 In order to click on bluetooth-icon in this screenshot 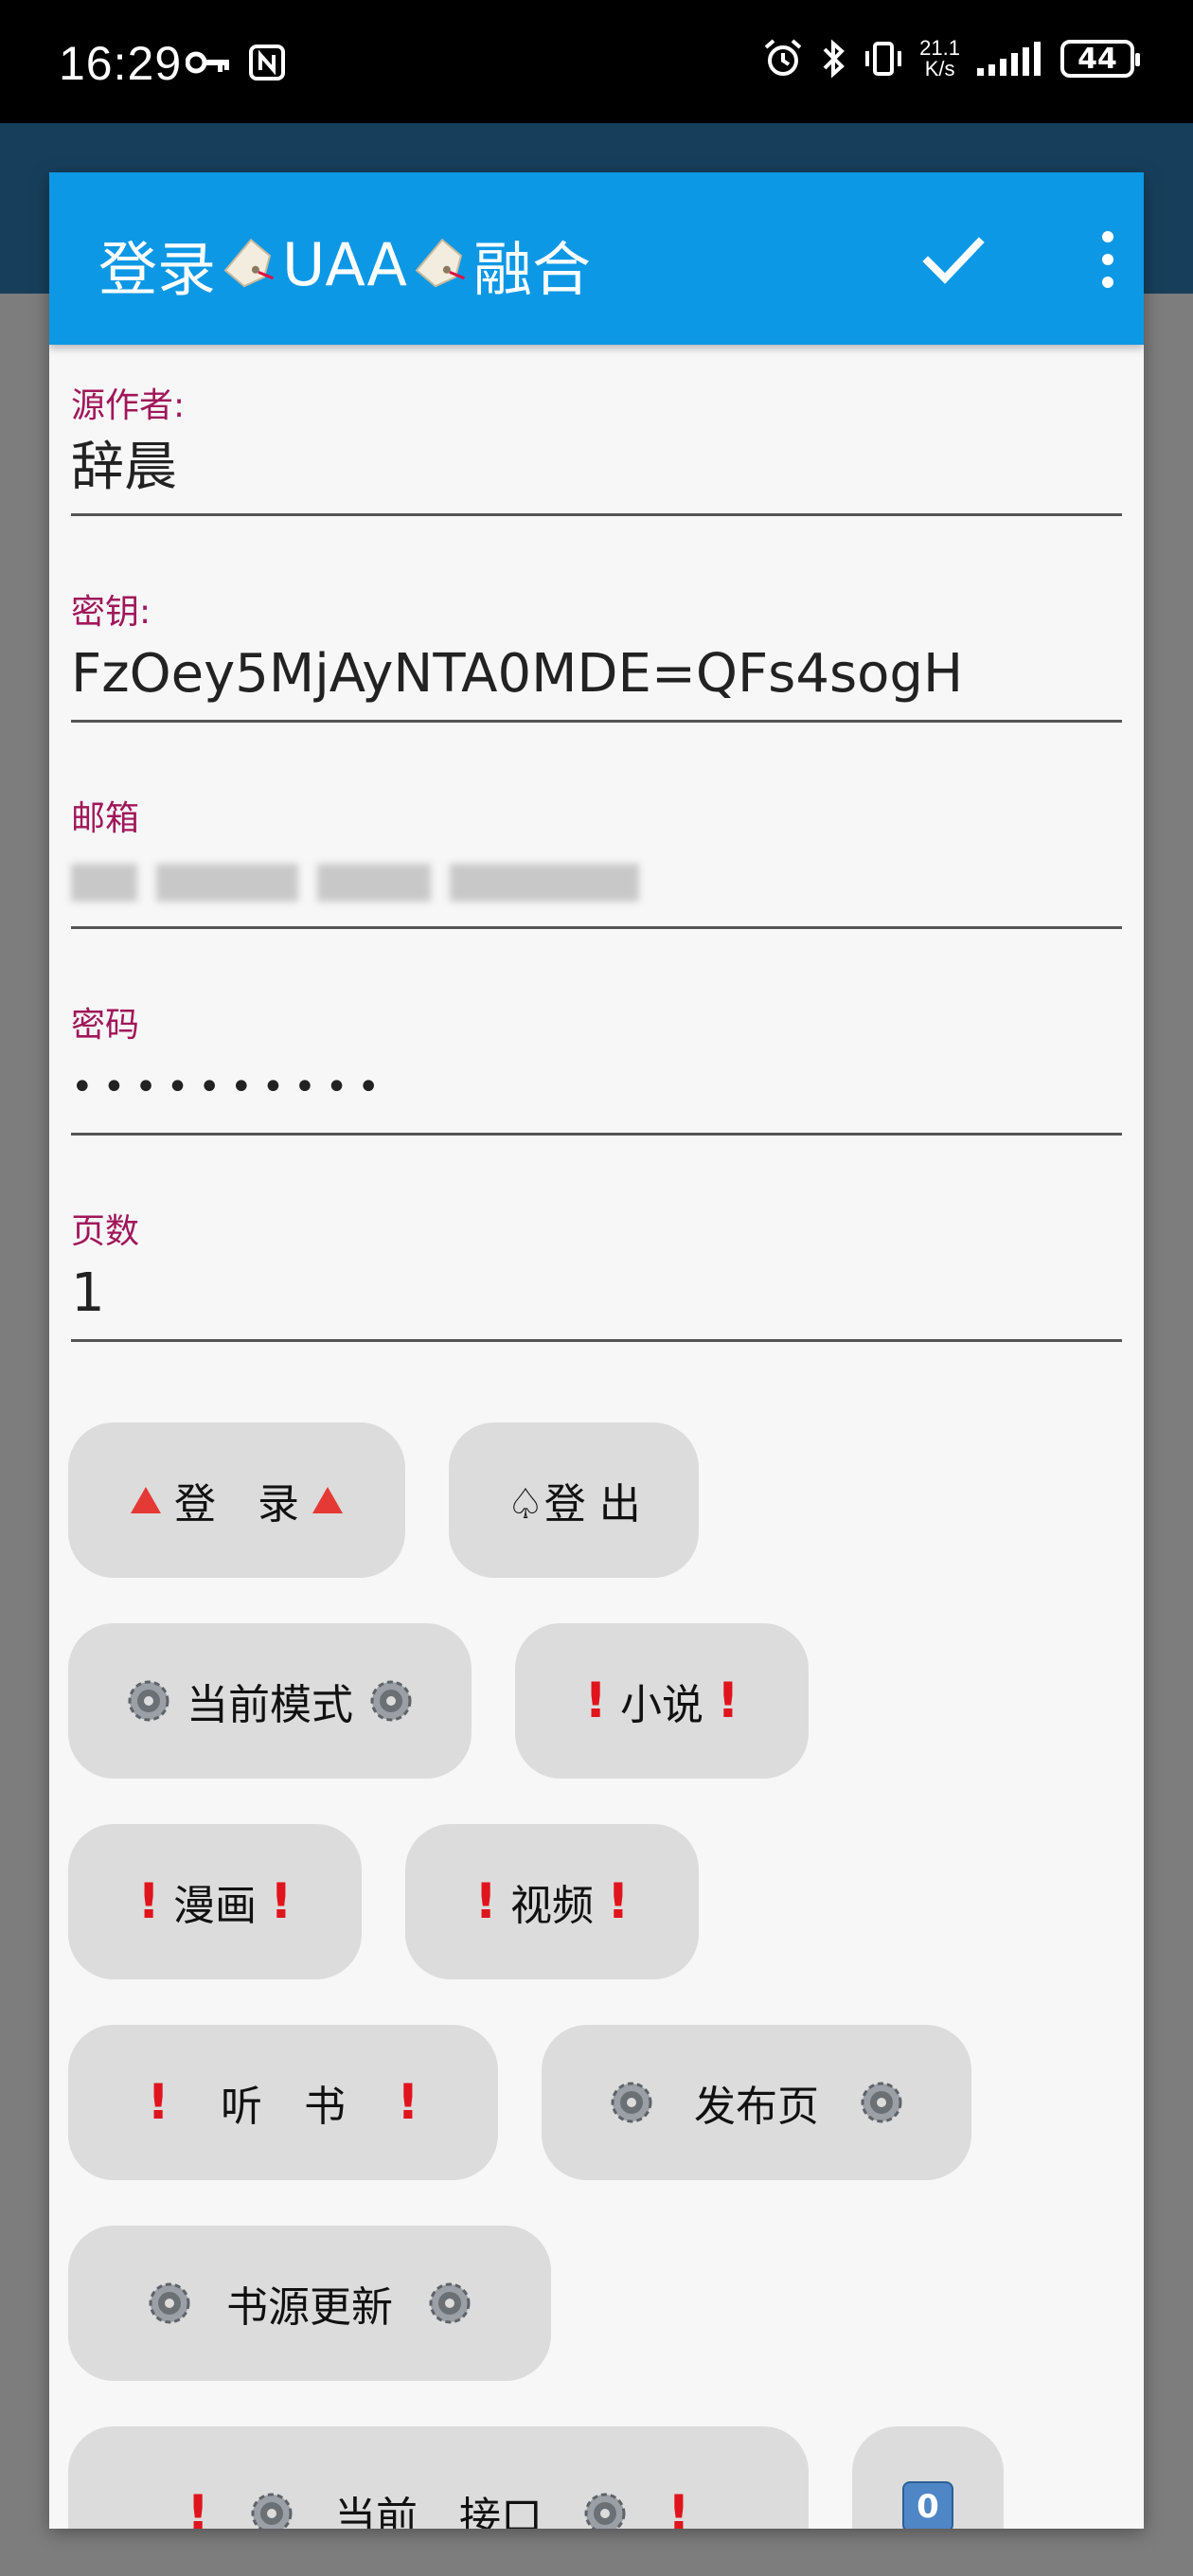, I will do `click(834, 59)`.